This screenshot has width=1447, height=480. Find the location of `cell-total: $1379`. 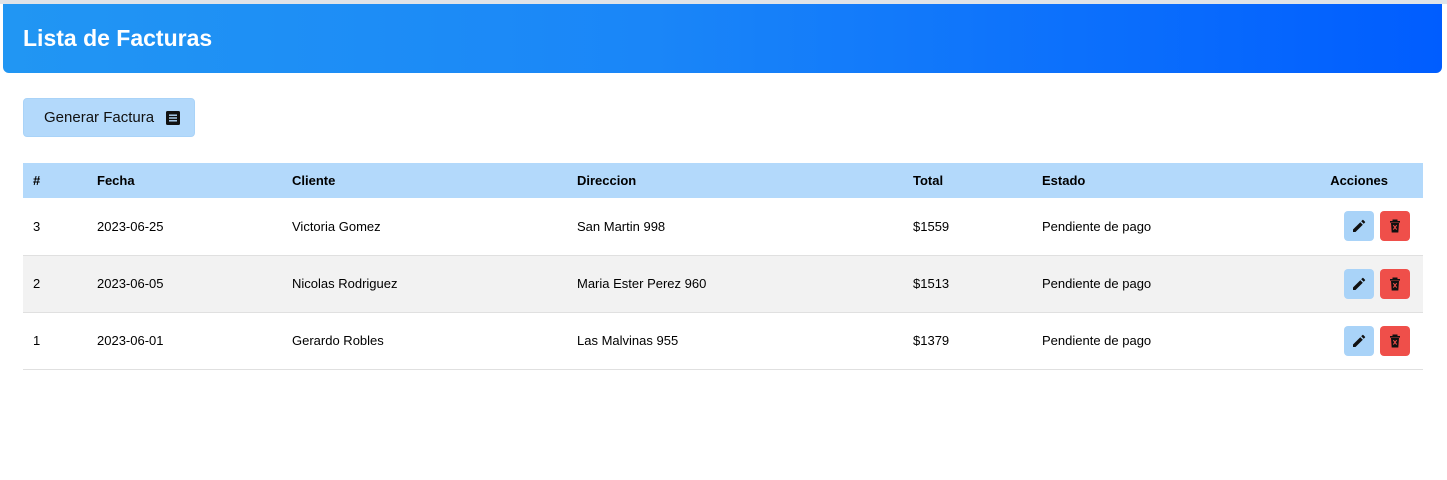

cell-total: $1379 is located at coordinates (931, 340).